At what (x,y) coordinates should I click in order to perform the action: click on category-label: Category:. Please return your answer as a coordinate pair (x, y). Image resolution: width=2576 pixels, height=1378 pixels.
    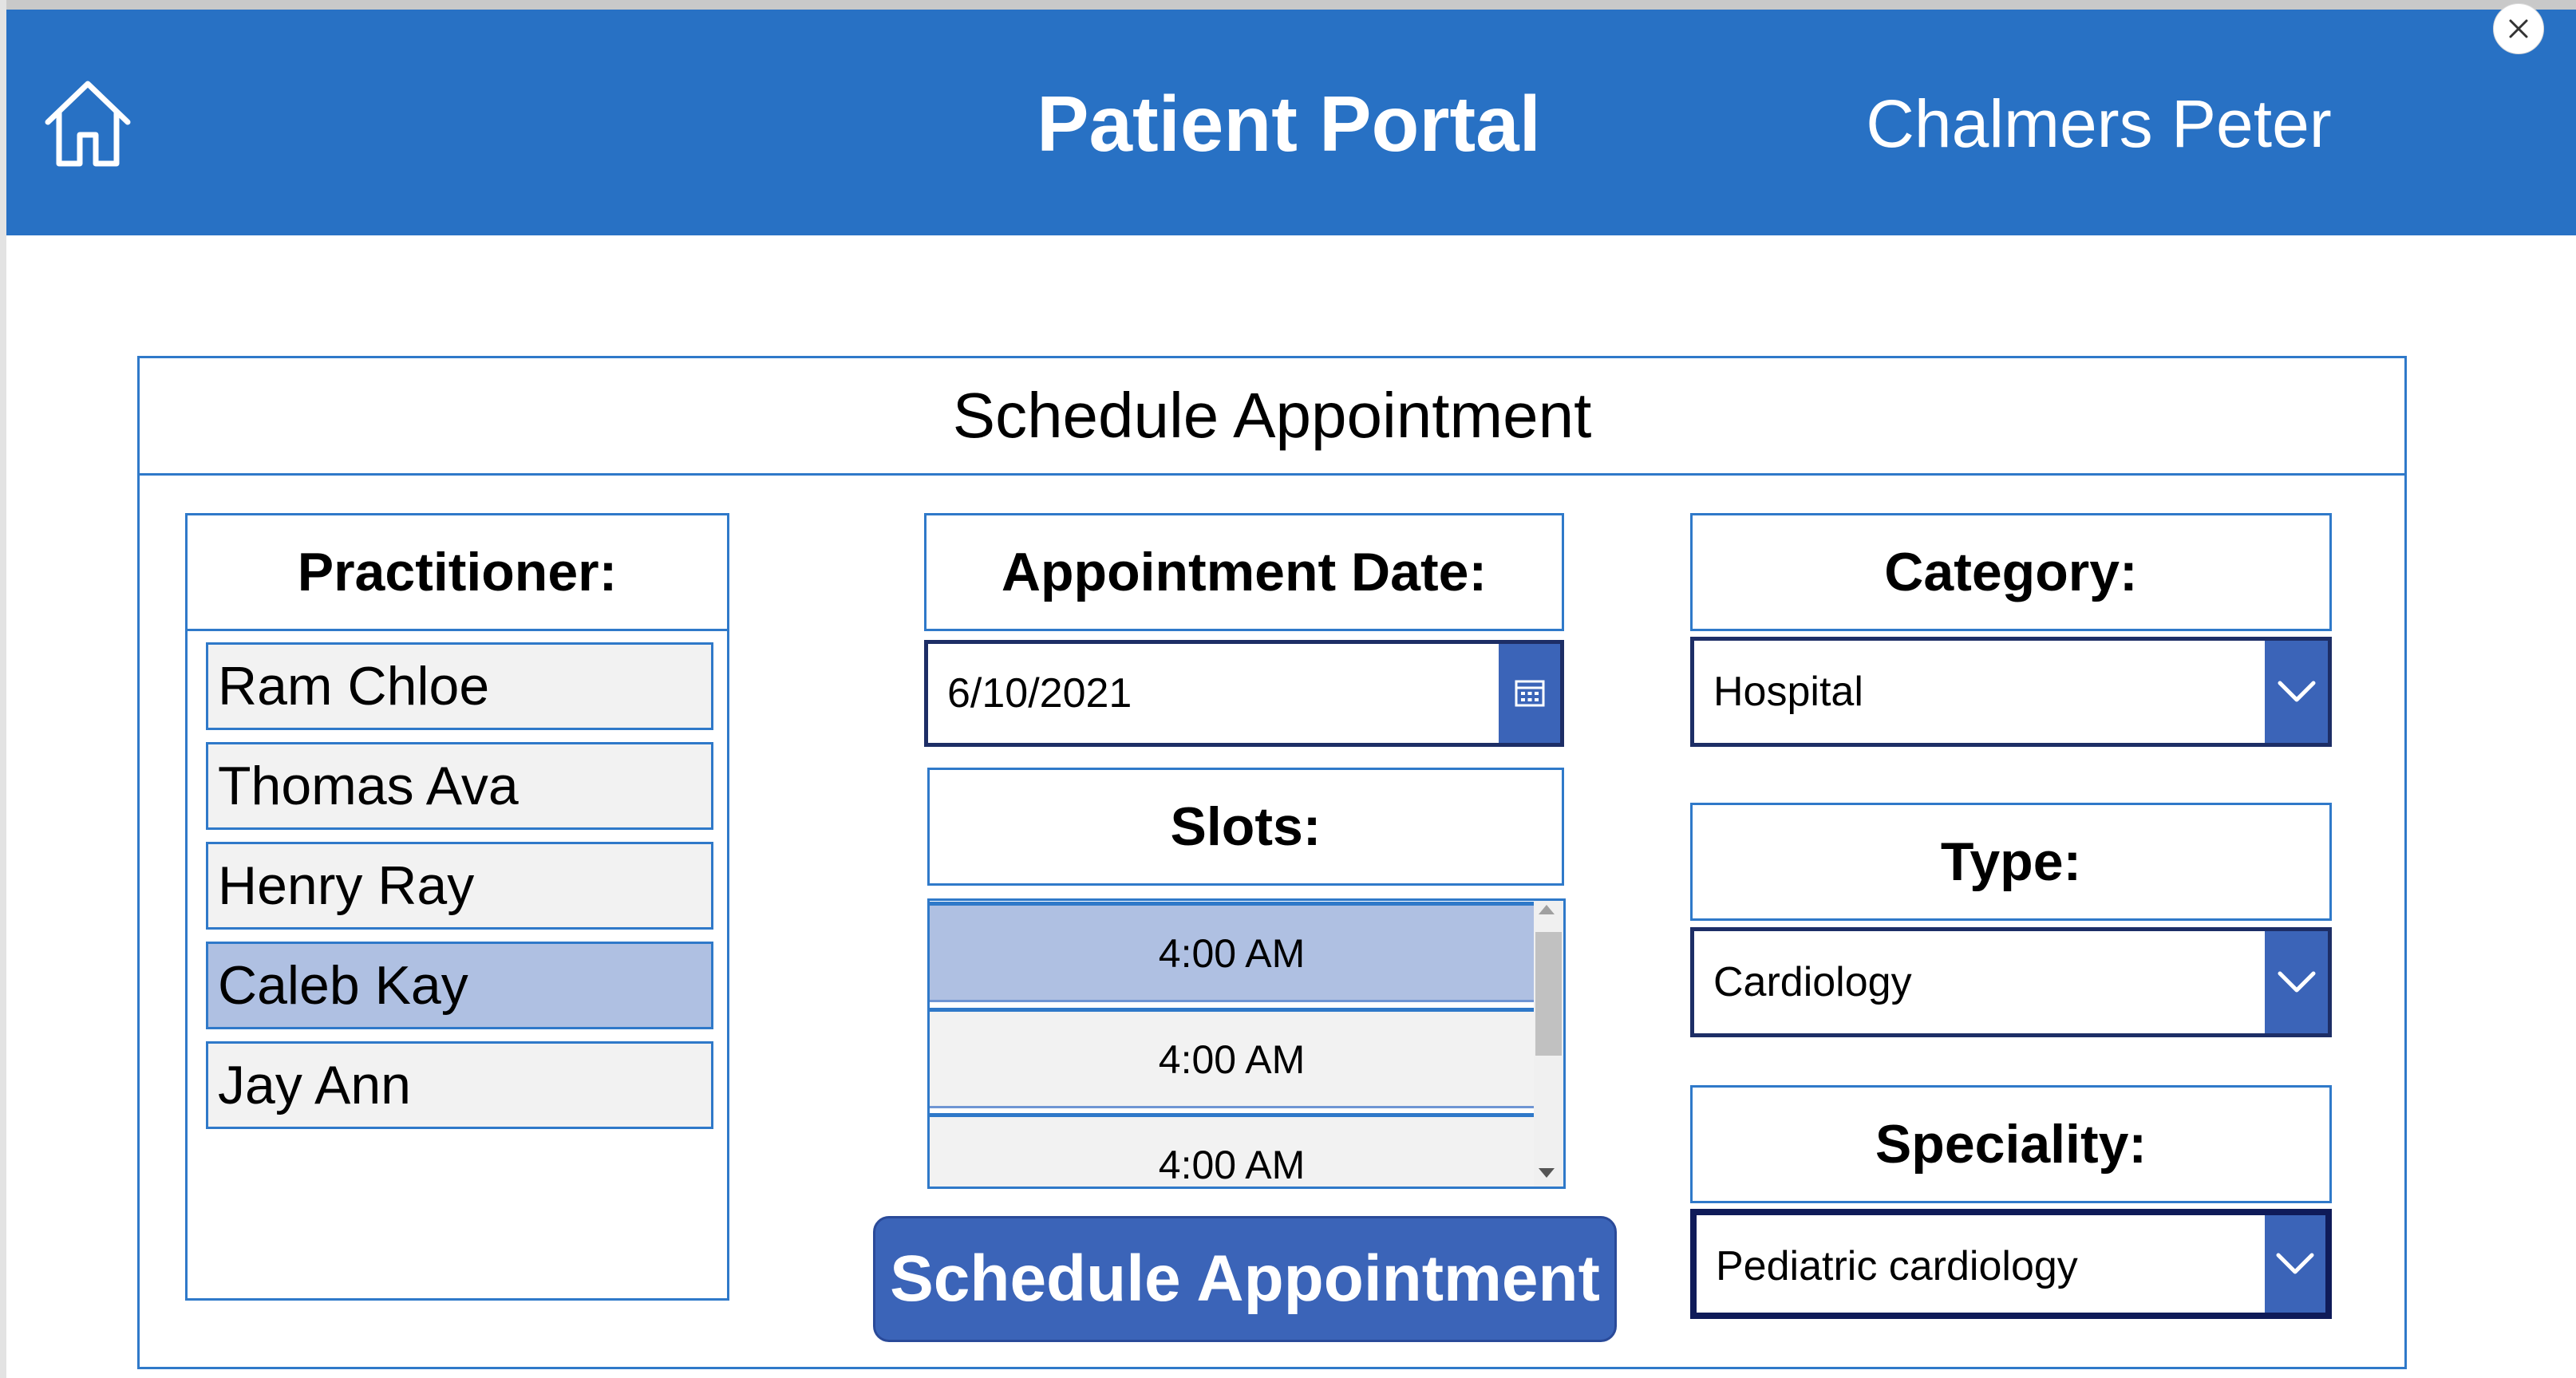
    Looking at the image, I should click on (2011, 572).